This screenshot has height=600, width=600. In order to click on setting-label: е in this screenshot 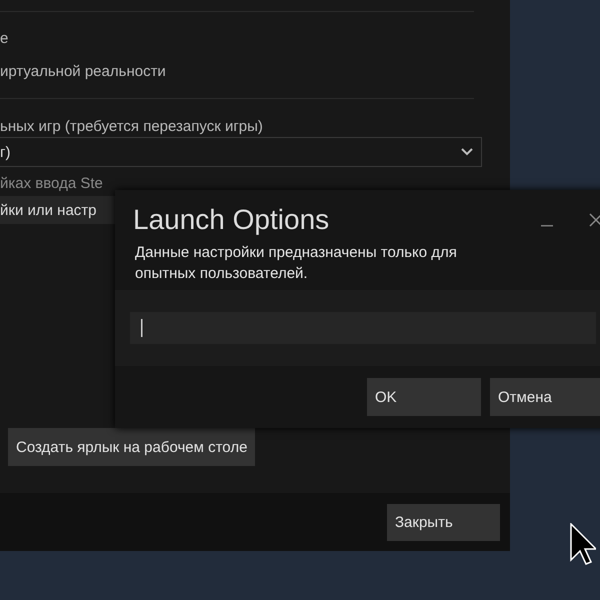, I will do `click(5, 38)`.